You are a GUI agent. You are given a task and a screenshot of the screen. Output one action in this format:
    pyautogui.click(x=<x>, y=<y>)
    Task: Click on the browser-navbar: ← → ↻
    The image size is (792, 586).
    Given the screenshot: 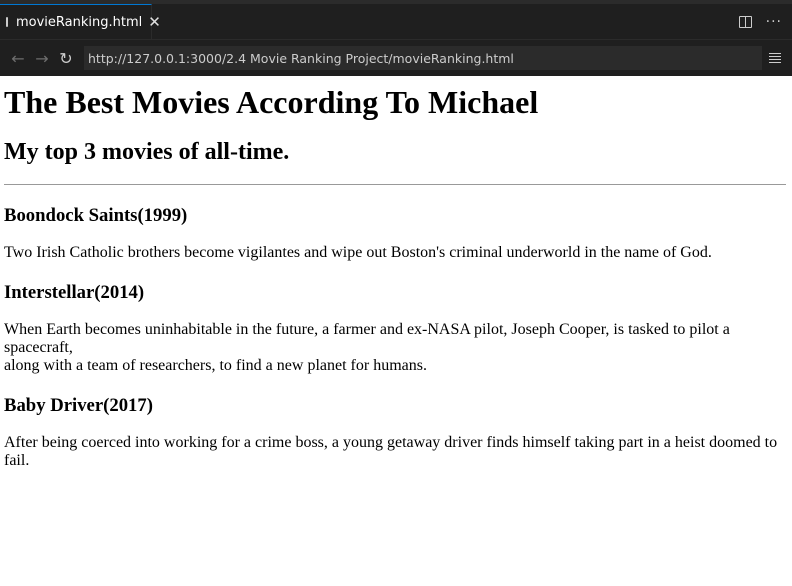 What is the action you would take?
    pyautogui.click(x=396, y=58)
    